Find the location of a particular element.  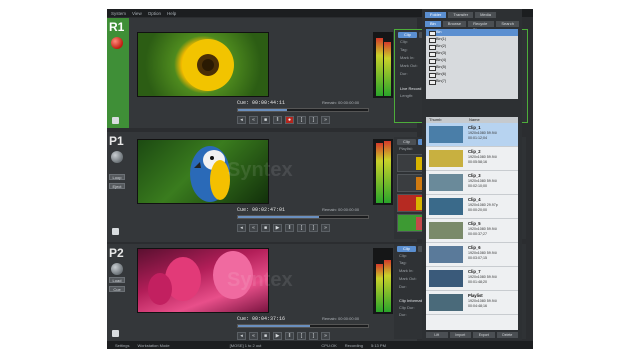

tab-search: Search is located at coordinates (507, 24).